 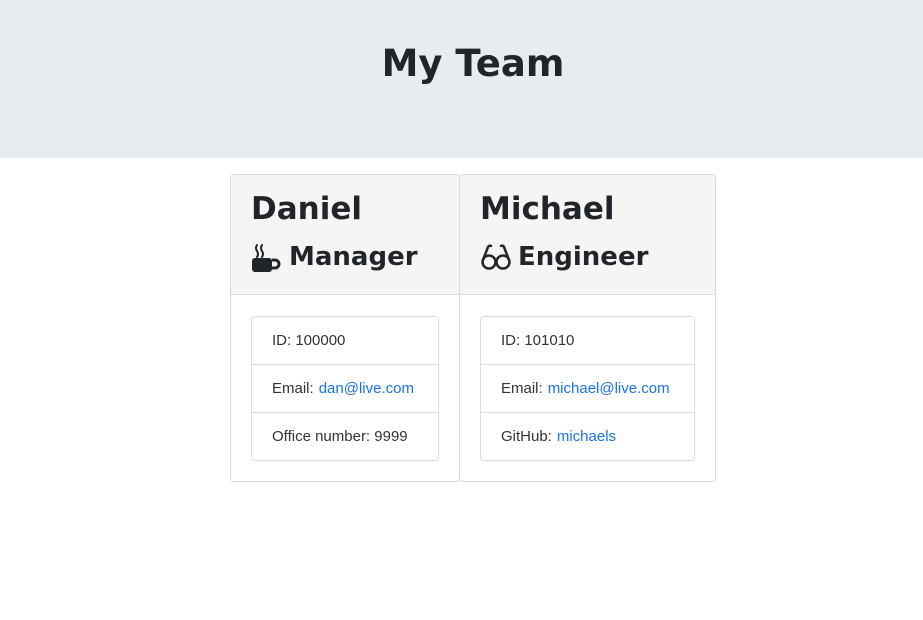 What do you see at coordinates (340, 436) in the screenshot?
I see `office-number-text: Office number: 9999` at bounding box center [340, 436].